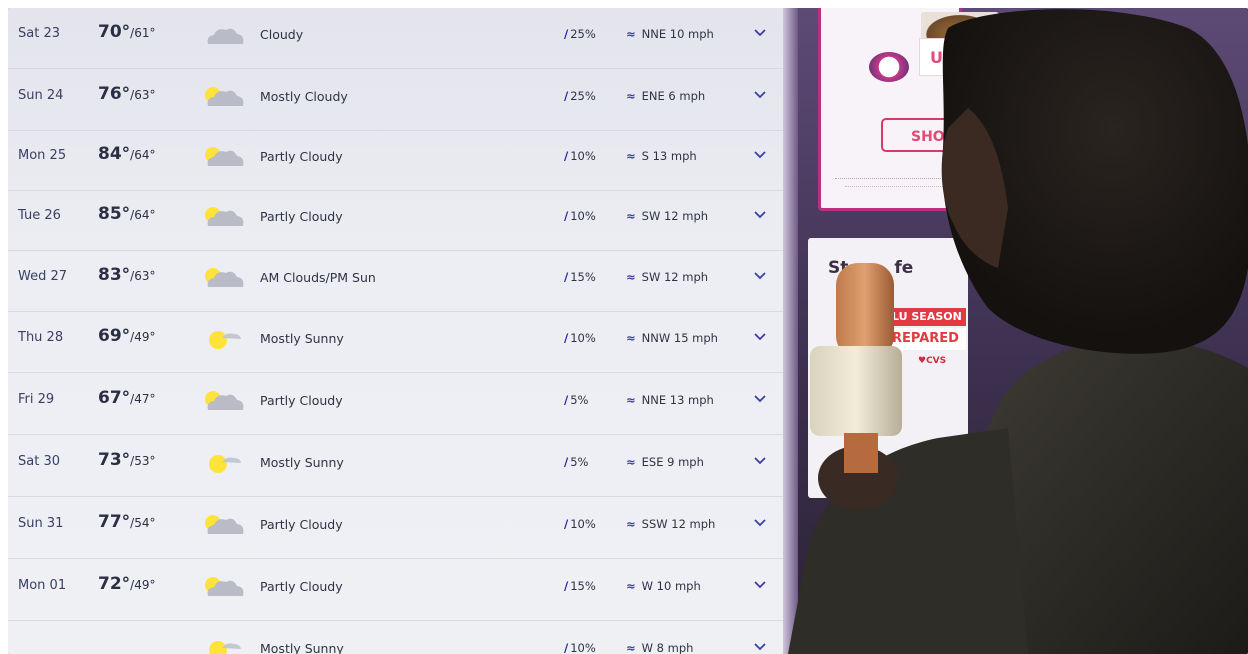 The width and height of the screenshot is (1248, 654). Describe the element at coordinates (143, 585) in the screenshot. I see `low-temp: /49°` at that location.